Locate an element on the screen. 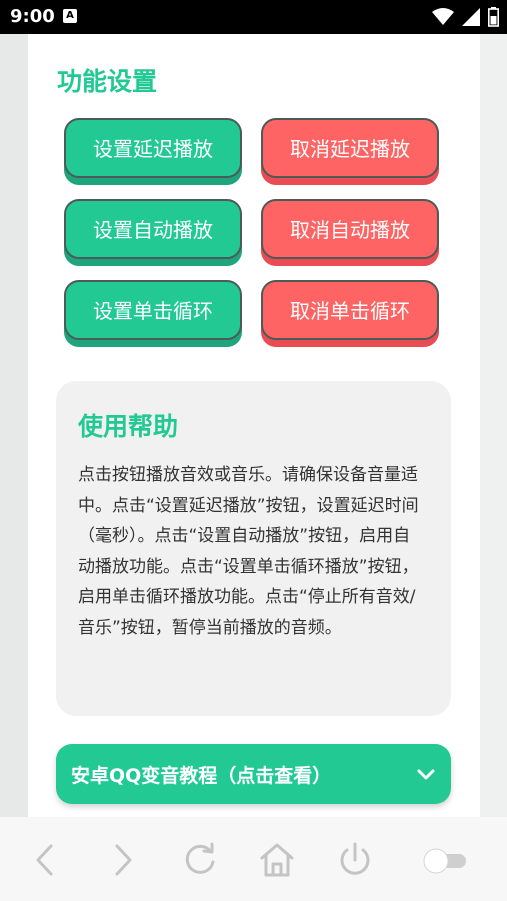  status-icons is located at coordinates (465, 17).